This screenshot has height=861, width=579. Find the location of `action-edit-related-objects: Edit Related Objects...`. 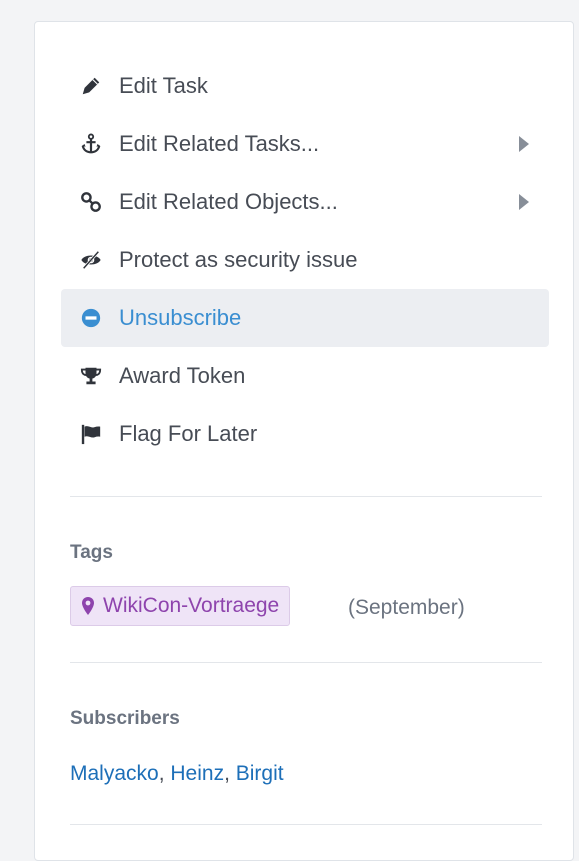

action-edit-related-objects: Edit Related Objects... is located at coordinates (305, 202).